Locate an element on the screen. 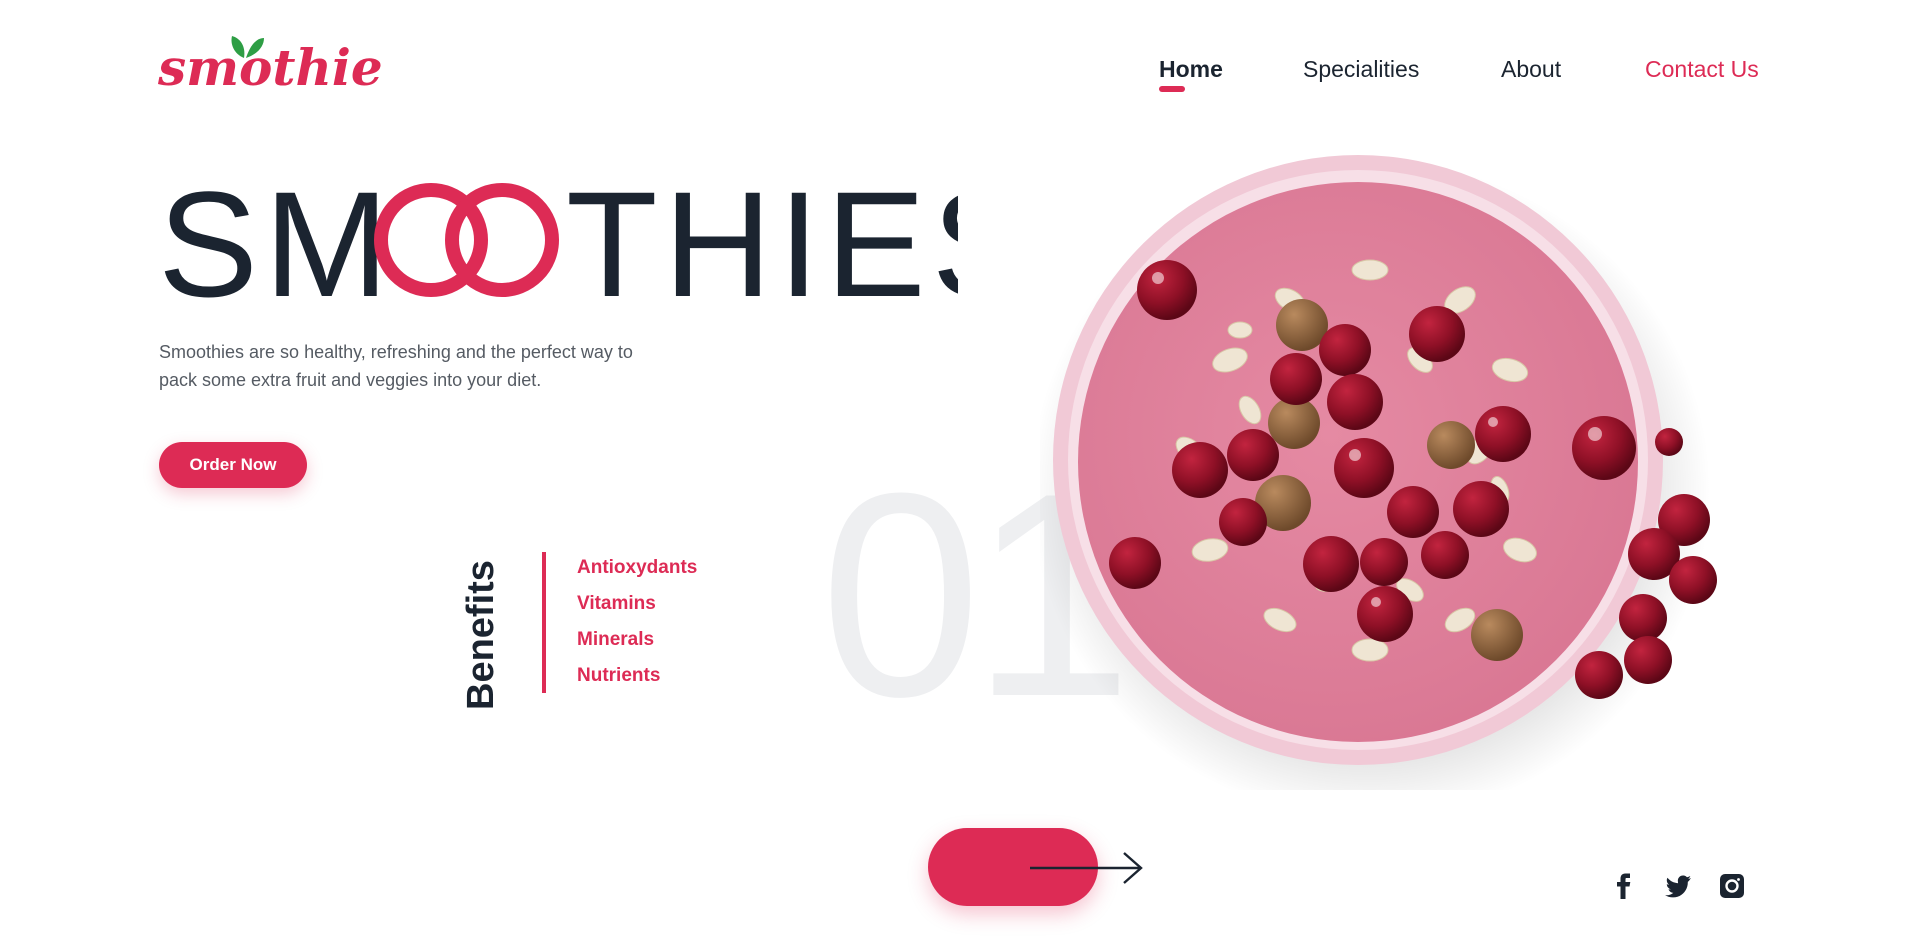 The width and height of the screenshot is (1914, 946). nav-home: Home is located at coordinates (1191, 69).